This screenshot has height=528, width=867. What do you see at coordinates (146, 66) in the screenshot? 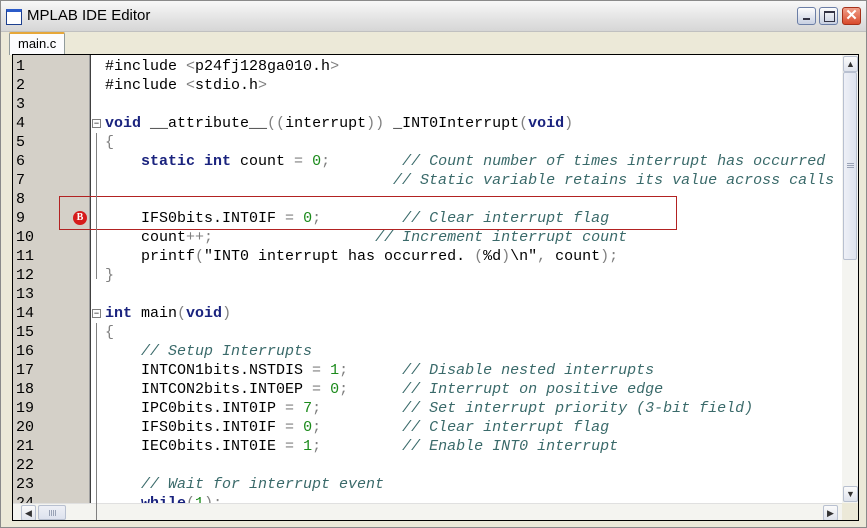
I see `code-token: #include` at bounding box center [146, 66].